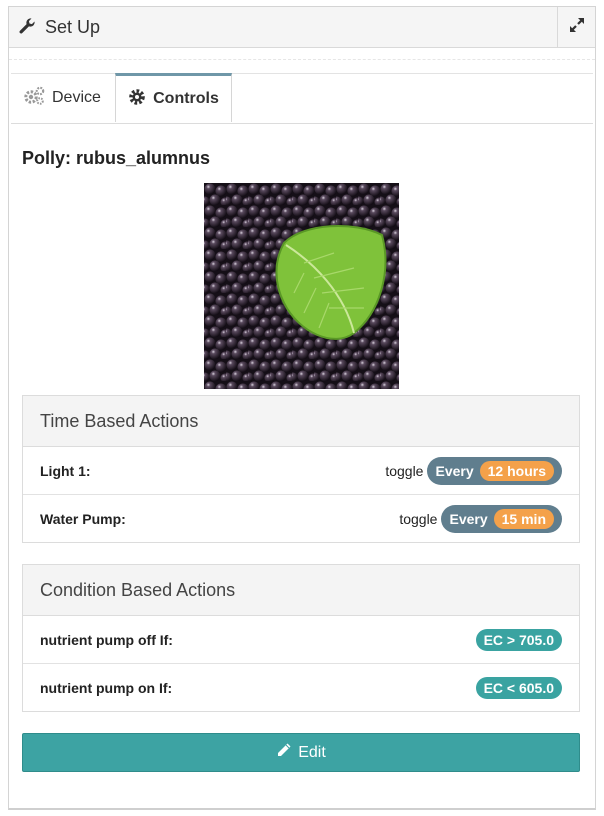 This screenshot has width=604, height=816. I want to click on tab-device: Device, so click(62, 98).